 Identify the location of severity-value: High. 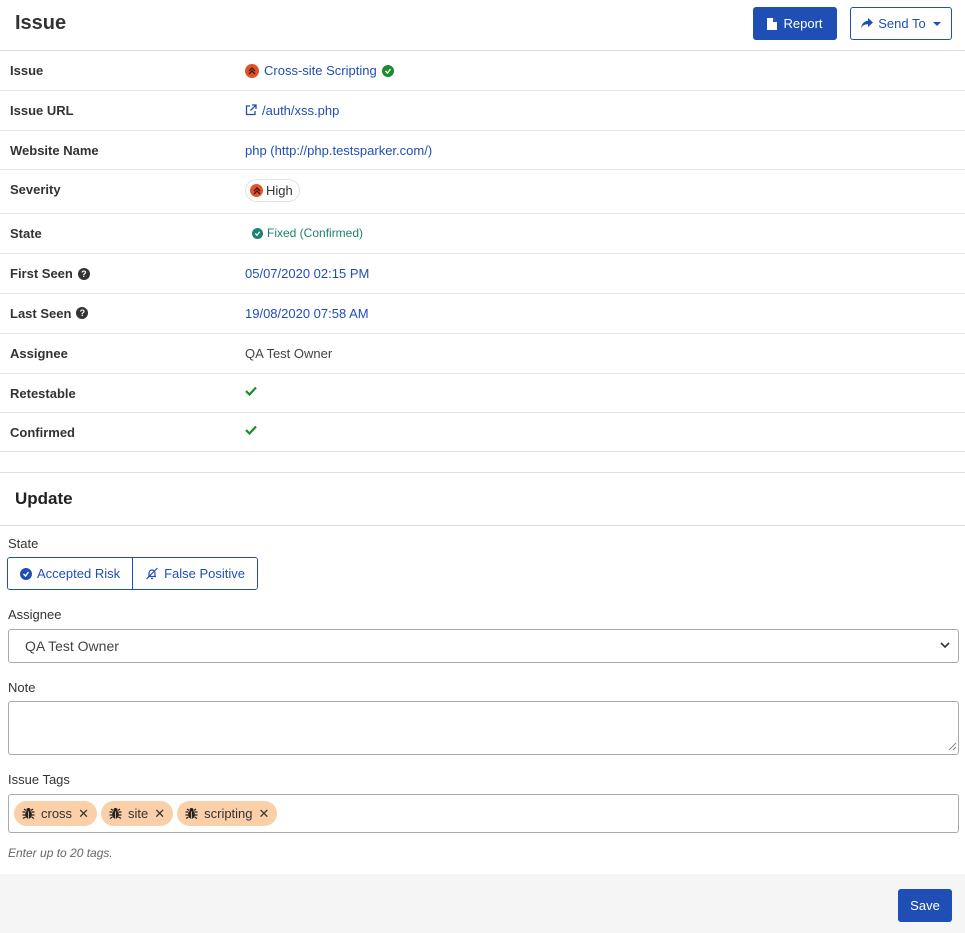
(279, 191).